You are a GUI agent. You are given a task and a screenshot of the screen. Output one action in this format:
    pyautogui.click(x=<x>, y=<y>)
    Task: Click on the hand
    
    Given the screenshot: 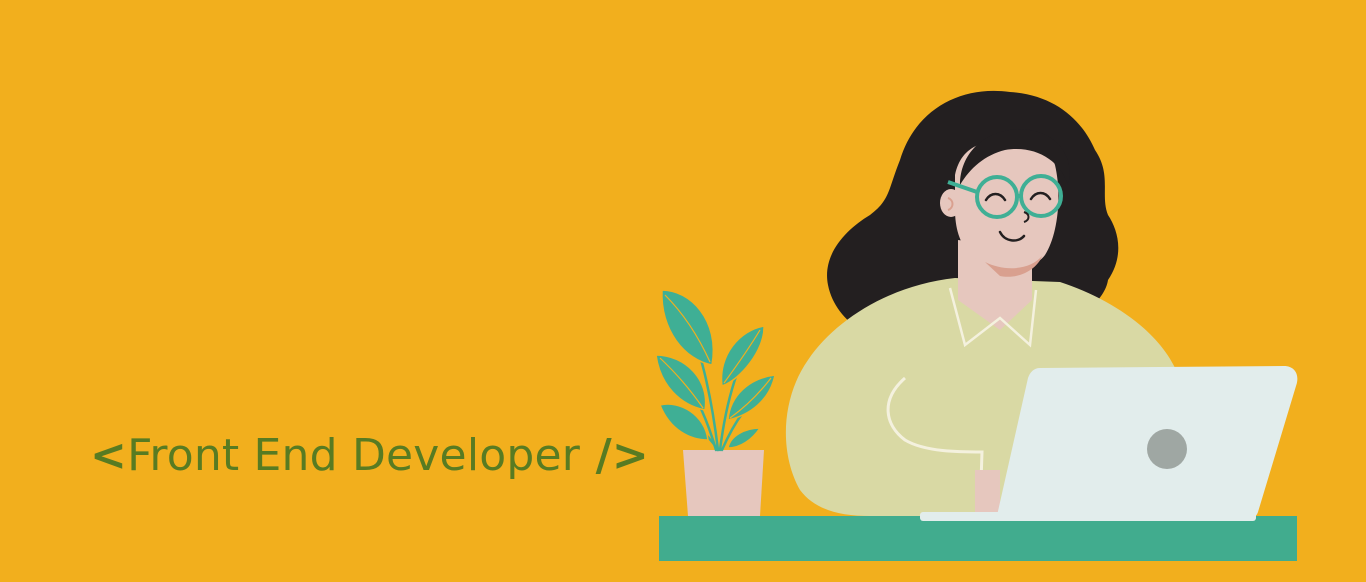 What is the action you would take?
    pyautogui.click(x=987, y=491)
    